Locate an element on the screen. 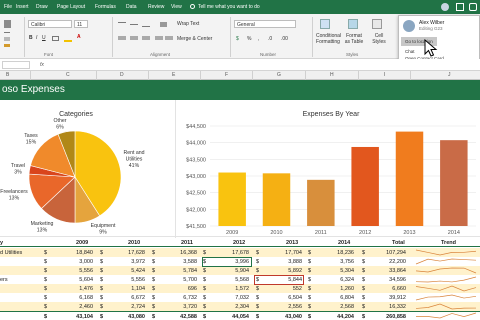  table-cell: 1,260 is located at coordinates (347, 289).